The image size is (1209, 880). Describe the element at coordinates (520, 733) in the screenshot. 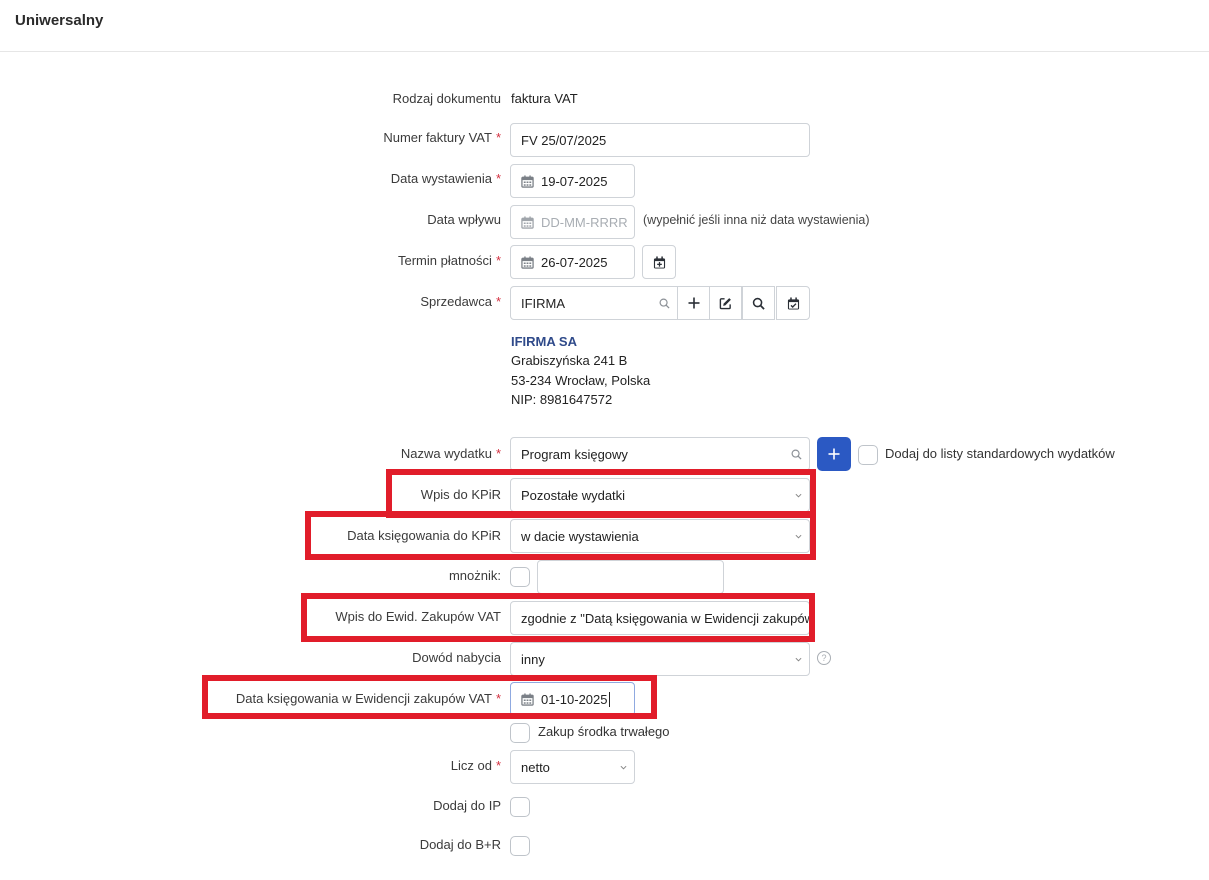

I see `srodek-trwaly-checkbox` at that location.